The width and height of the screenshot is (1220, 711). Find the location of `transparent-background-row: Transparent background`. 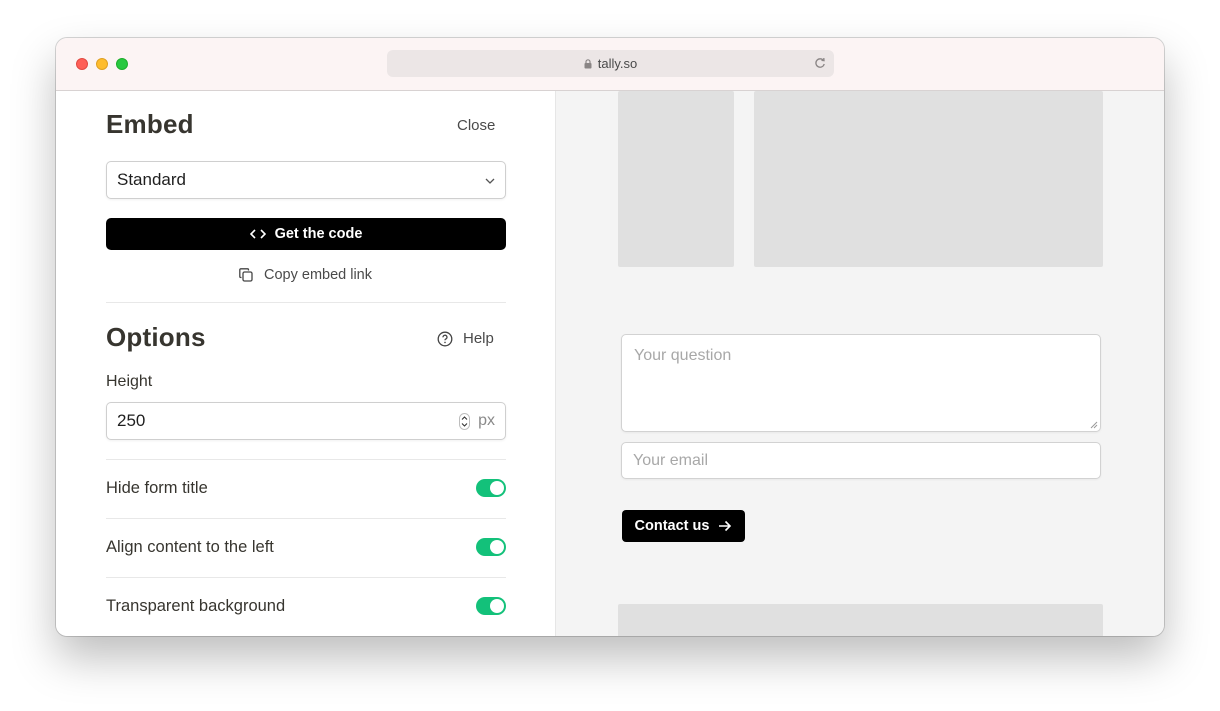

transparent-background-row: Transparent background is located at coordinates (306, 606).